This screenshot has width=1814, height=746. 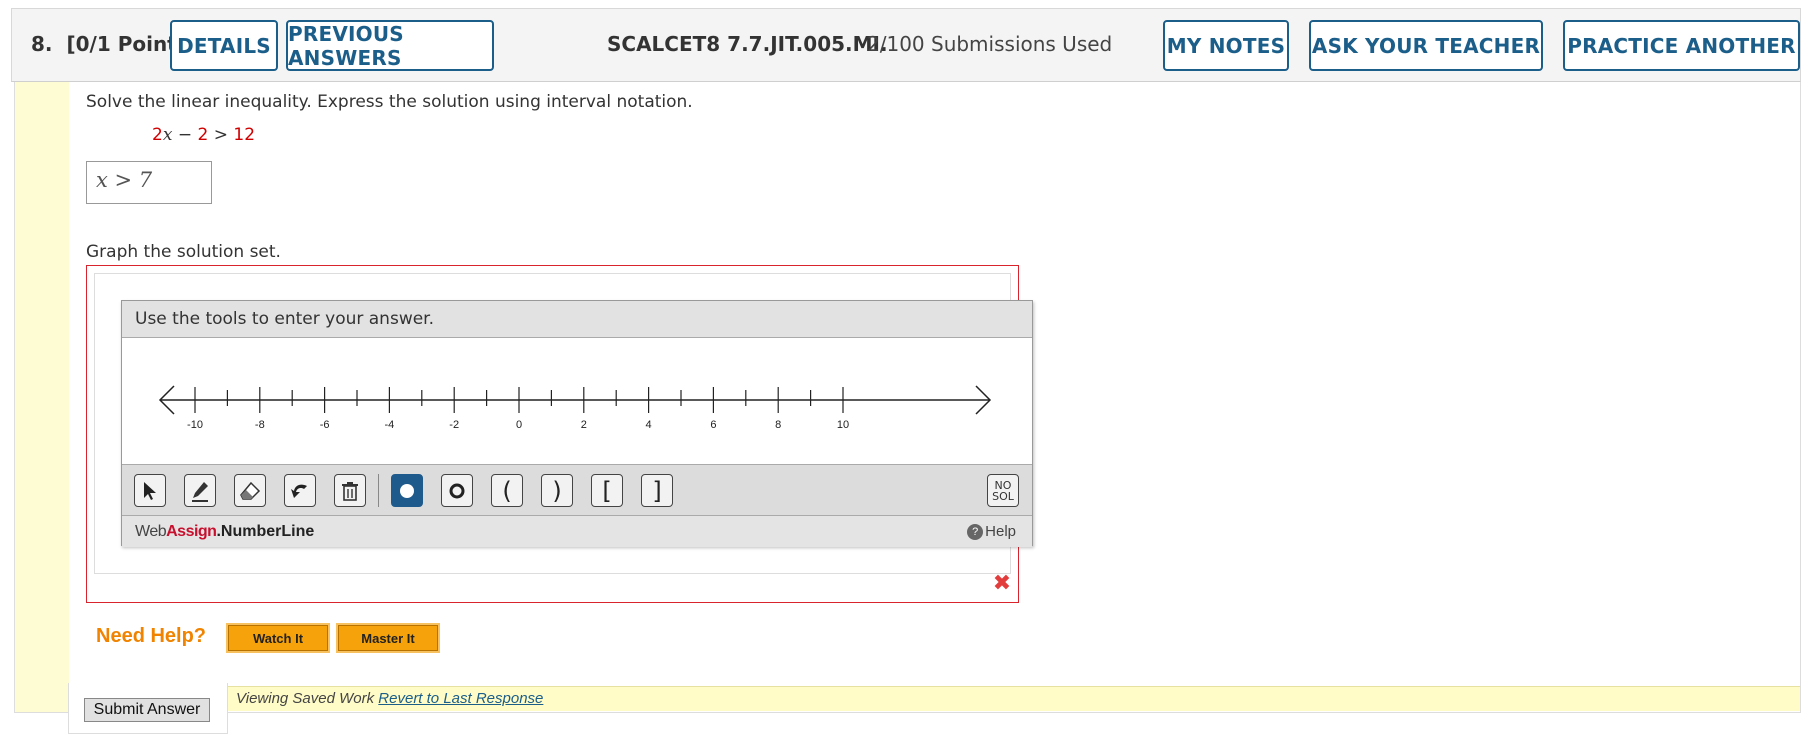 What do you see at coordinates (183, 252) in the screenshot?
I see `graph-prompt: Graph the solution set.` at bounding box center [183, 252].